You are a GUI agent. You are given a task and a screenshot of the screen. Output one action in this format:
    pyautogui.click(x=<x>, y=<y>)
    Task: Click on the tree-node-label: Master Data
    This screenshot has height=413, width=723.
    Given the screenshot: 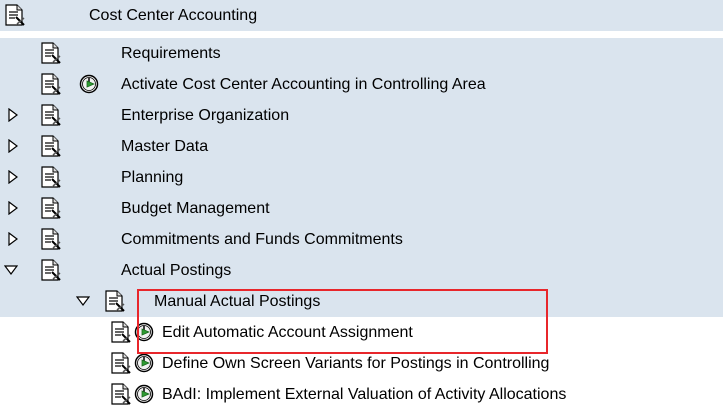 What is the action you would take?
    pyautogui.click(x=165, y=146)
    